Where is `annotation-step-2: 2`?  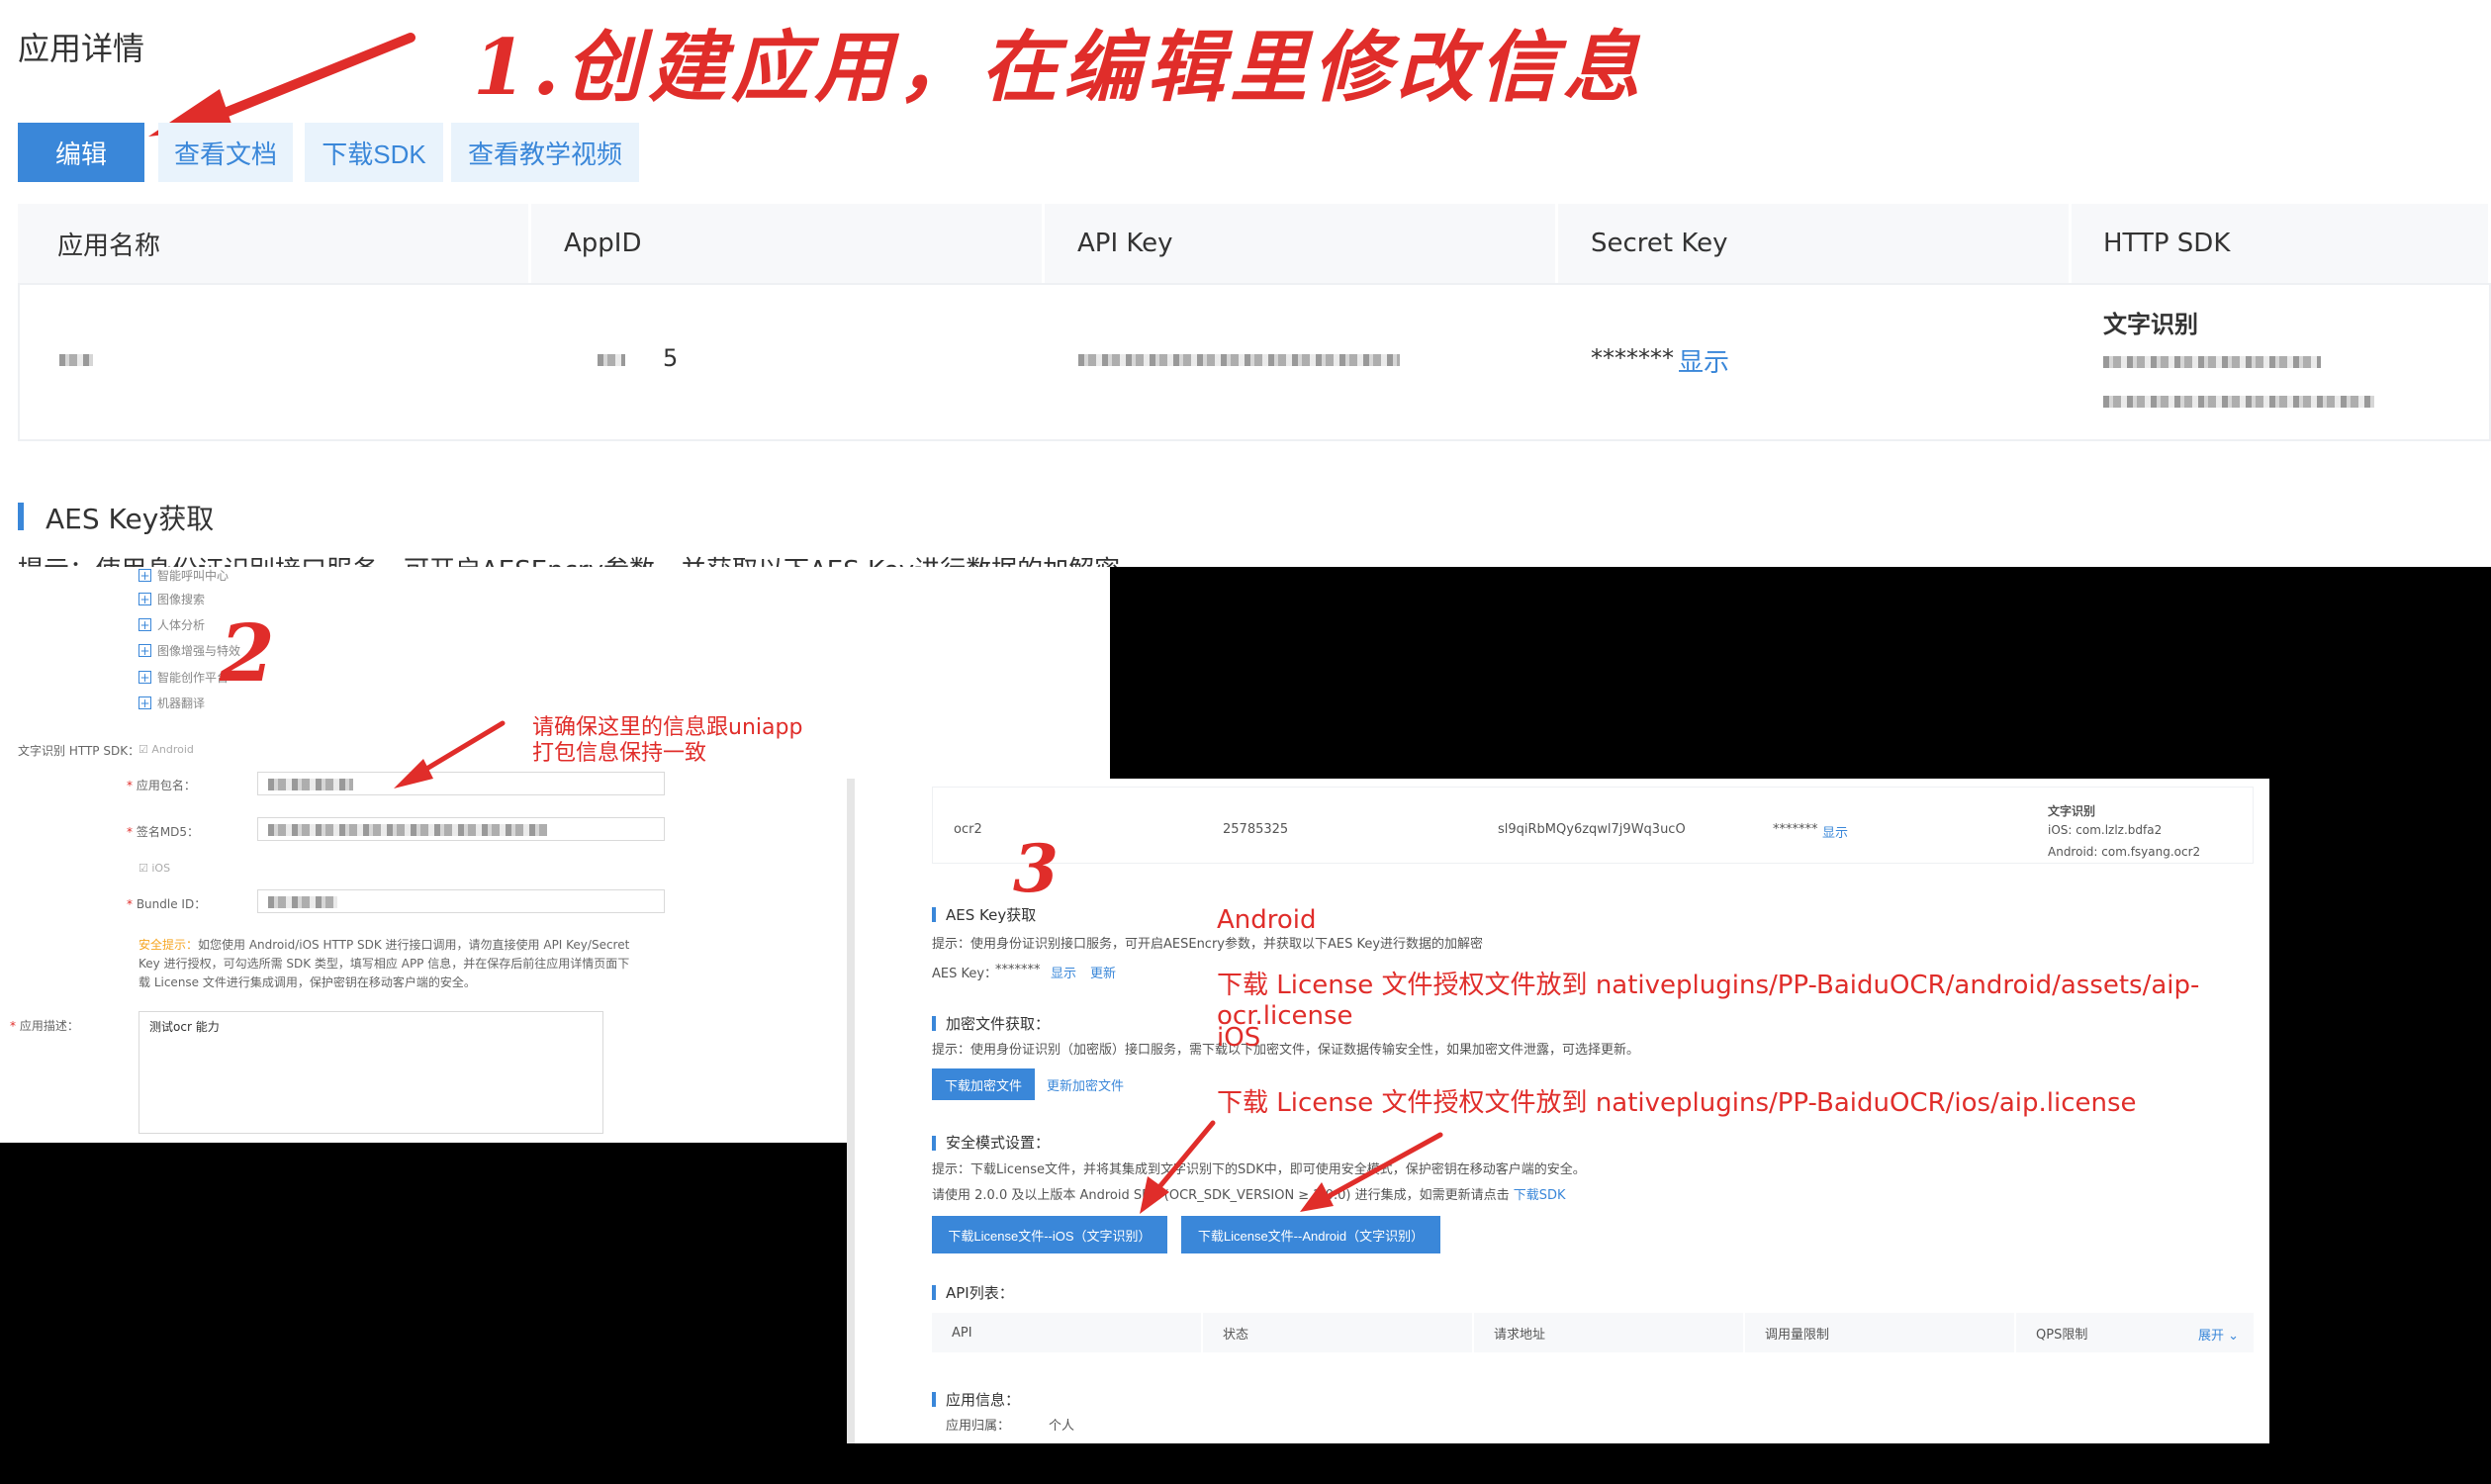
annotation-step-2: 2 is located at coordinates (248, 652).